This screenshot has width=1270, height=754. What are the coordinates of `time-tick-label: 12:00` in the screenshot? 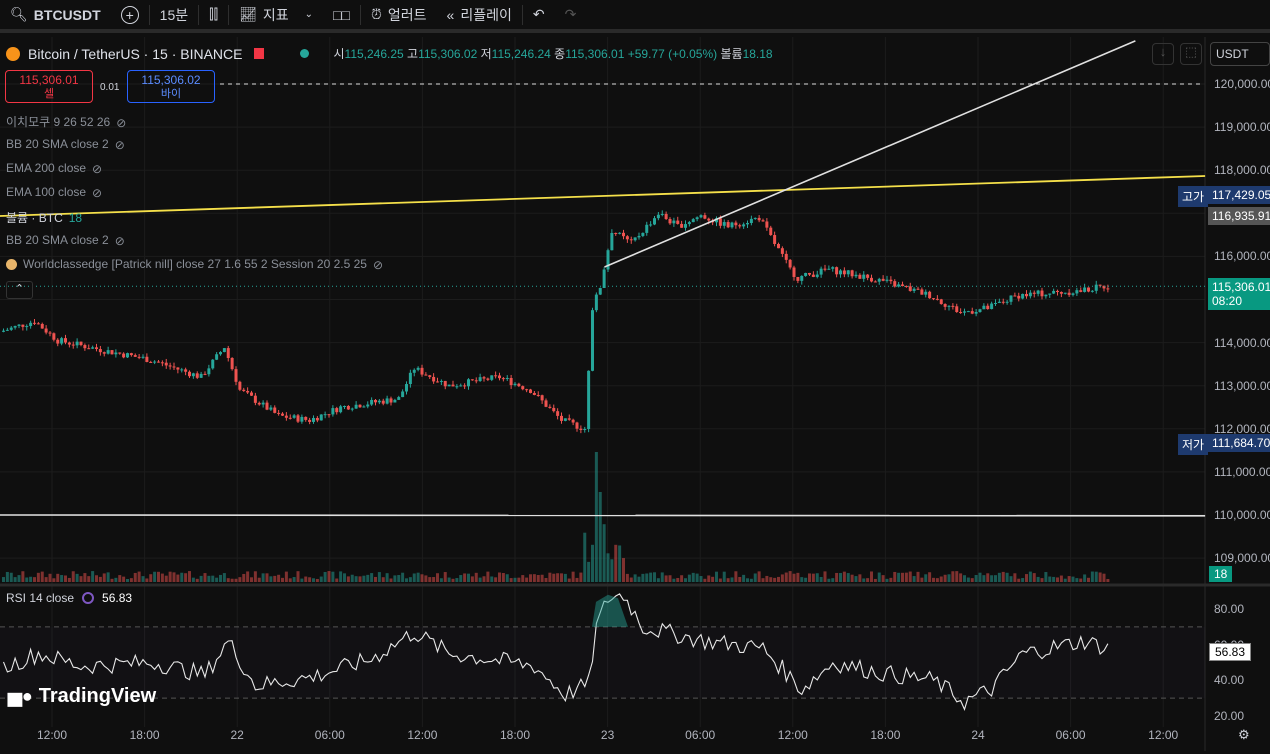 It's located at (792, 735).